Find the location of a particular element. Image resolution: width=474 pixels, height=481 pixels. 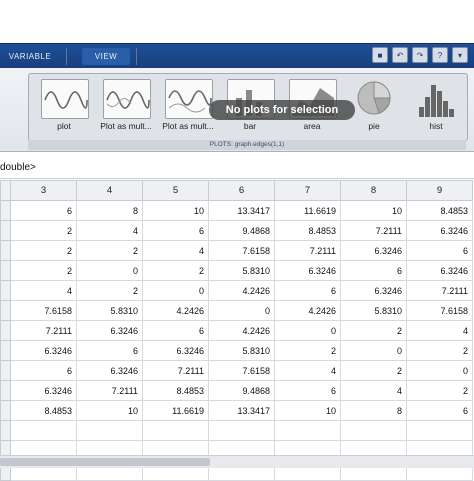

redo-icon: ↷ is located at coordinates (420, 55).